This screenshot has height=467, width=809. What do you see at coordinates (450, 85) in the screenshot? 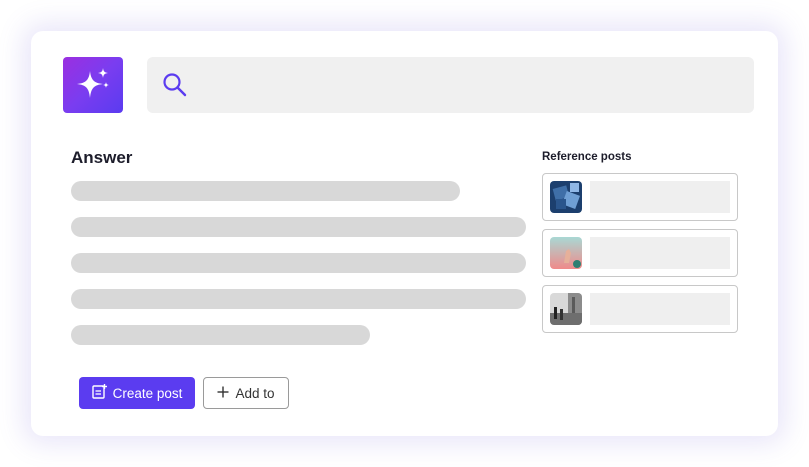
I see `search-input` at bounding box center [450, 85].